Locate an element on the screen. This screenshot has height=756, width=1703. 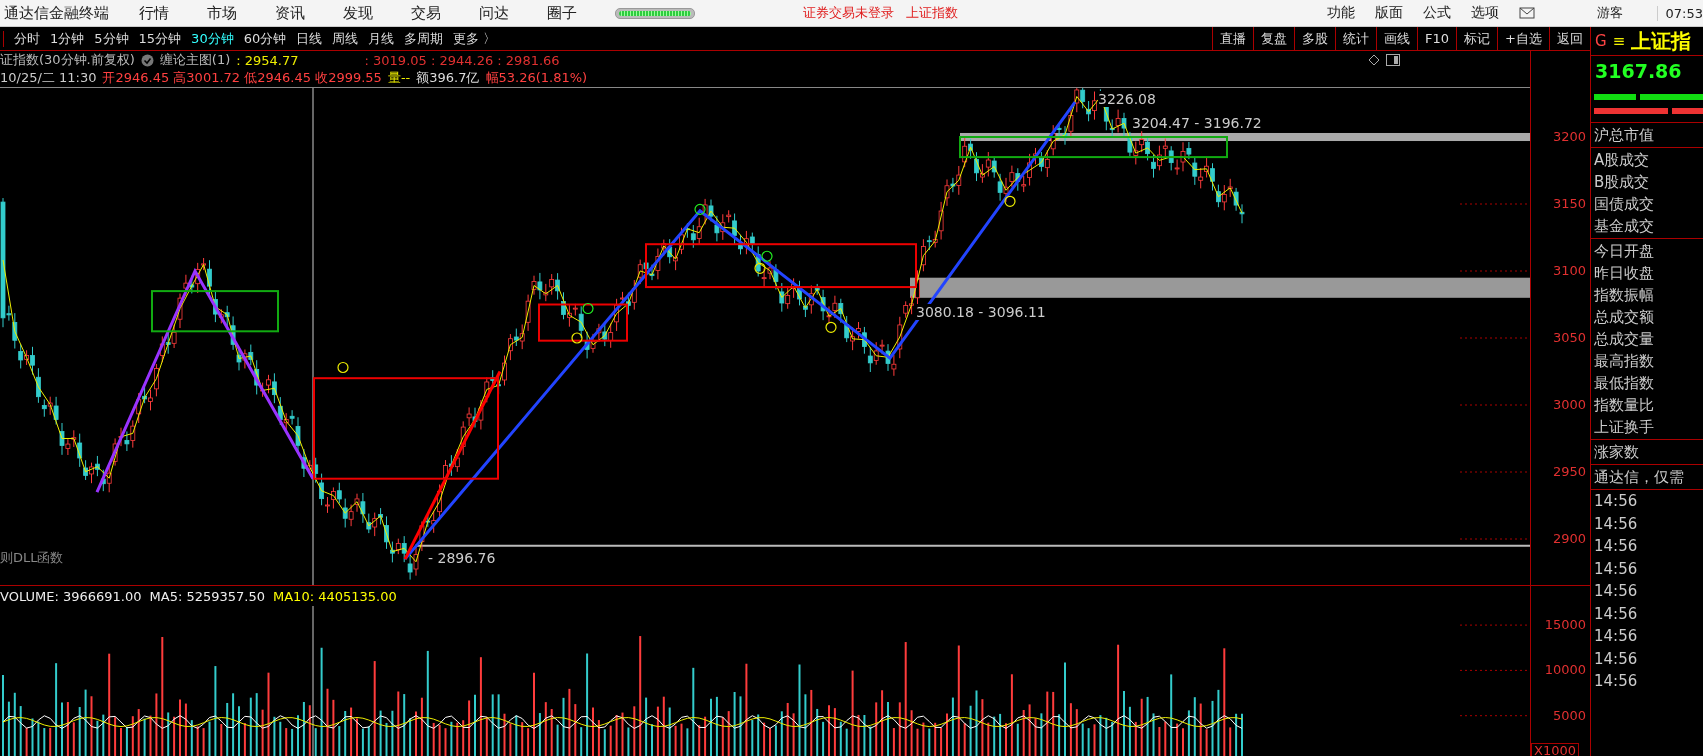
formula-note: 则DLL函数 is located at coordinates (32, 558).